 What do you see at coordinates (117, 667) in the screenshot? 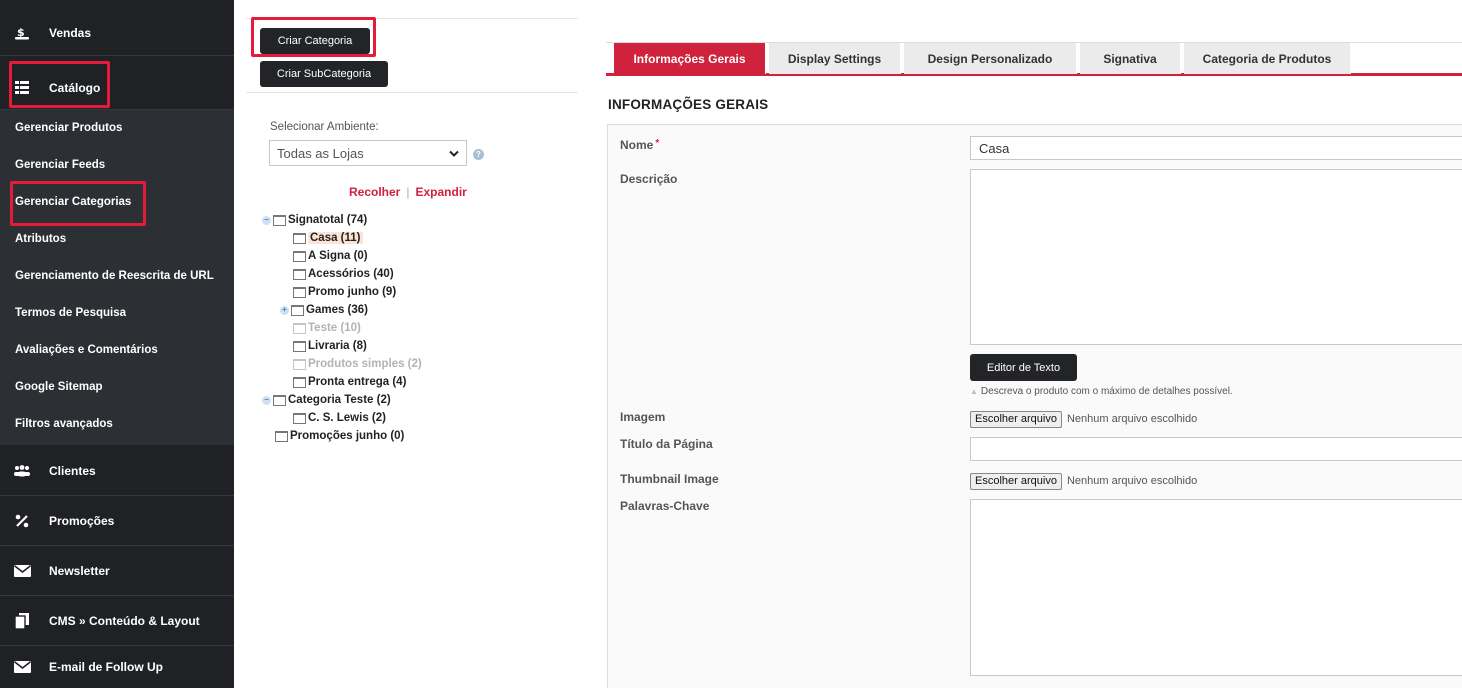
I see `nav-follow-up: E-mail de Follow Up` at bounding box center [117, 667].